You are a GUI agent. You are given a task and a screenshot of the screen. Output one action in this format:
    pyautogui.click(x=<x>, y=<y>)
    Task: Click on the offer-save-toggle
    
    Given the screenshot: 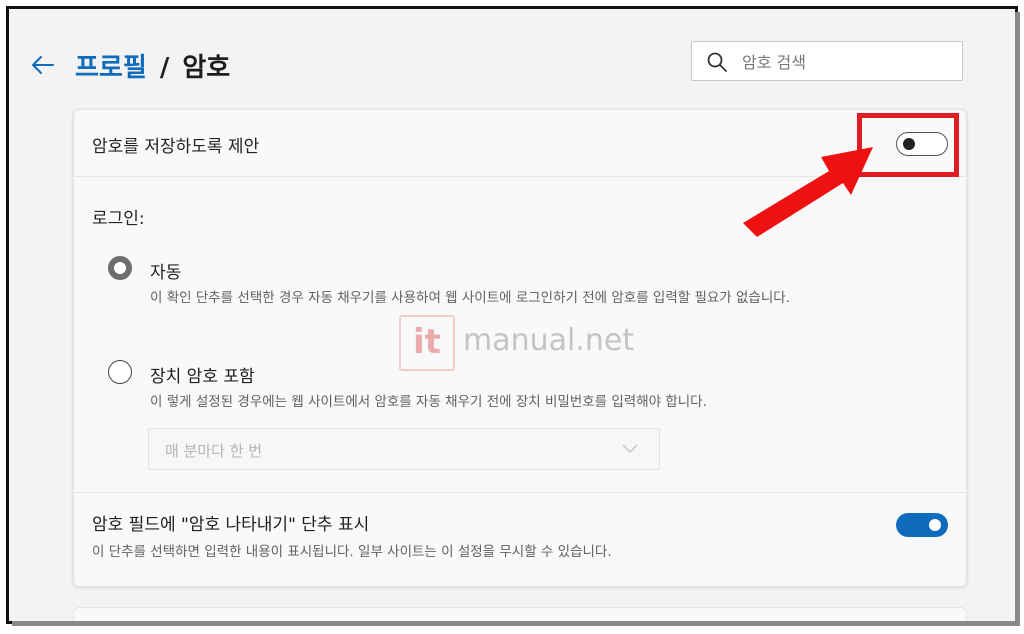 What is the action you would take?
    pyautogui.click(x=922, y=144)
    